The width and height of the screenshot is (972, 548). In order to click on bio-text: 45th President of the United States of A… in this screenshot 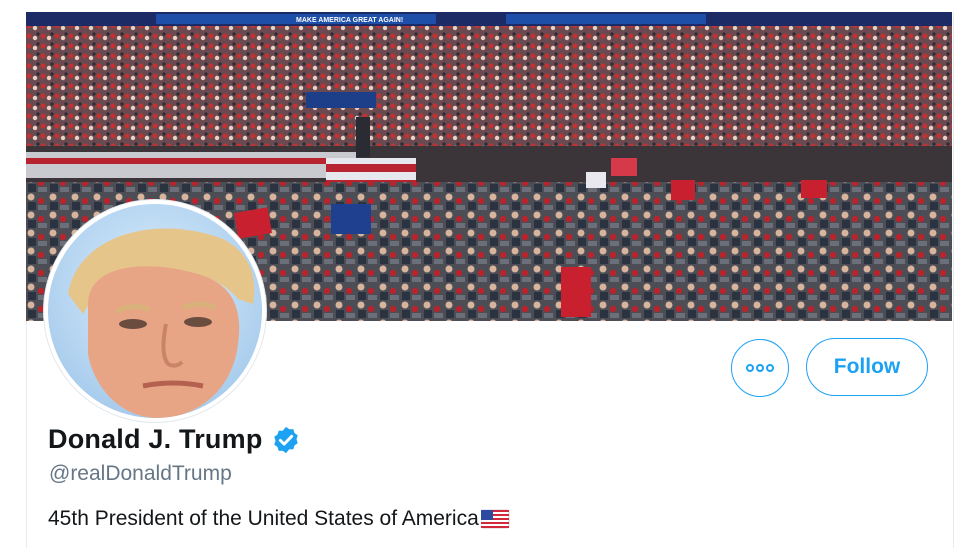, I will do `click(263, 518)`.